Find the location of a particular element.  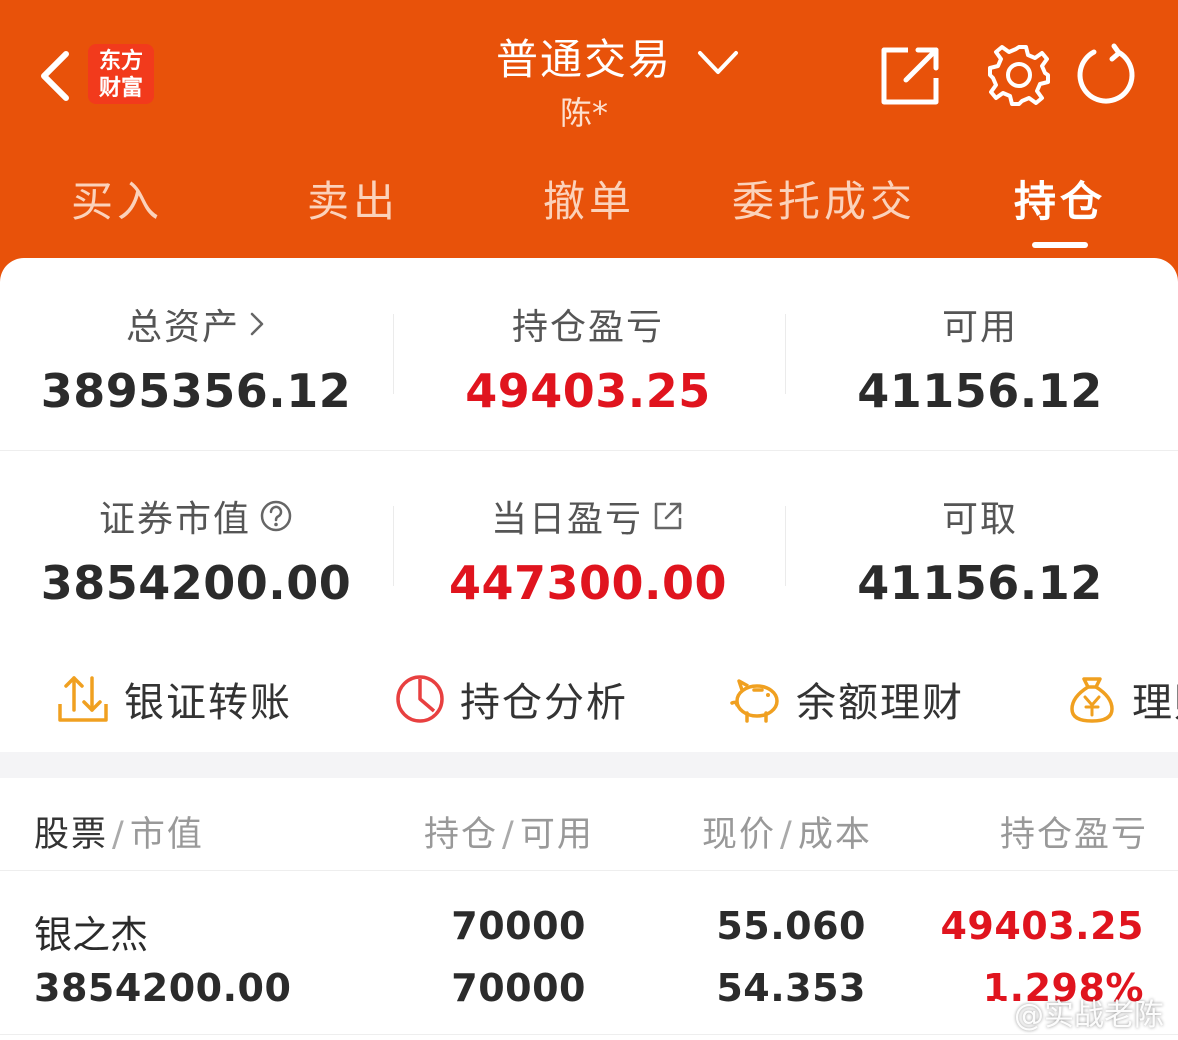

withdrawable-funds: 可取 41156.12 is located at coordinates (980, 550).